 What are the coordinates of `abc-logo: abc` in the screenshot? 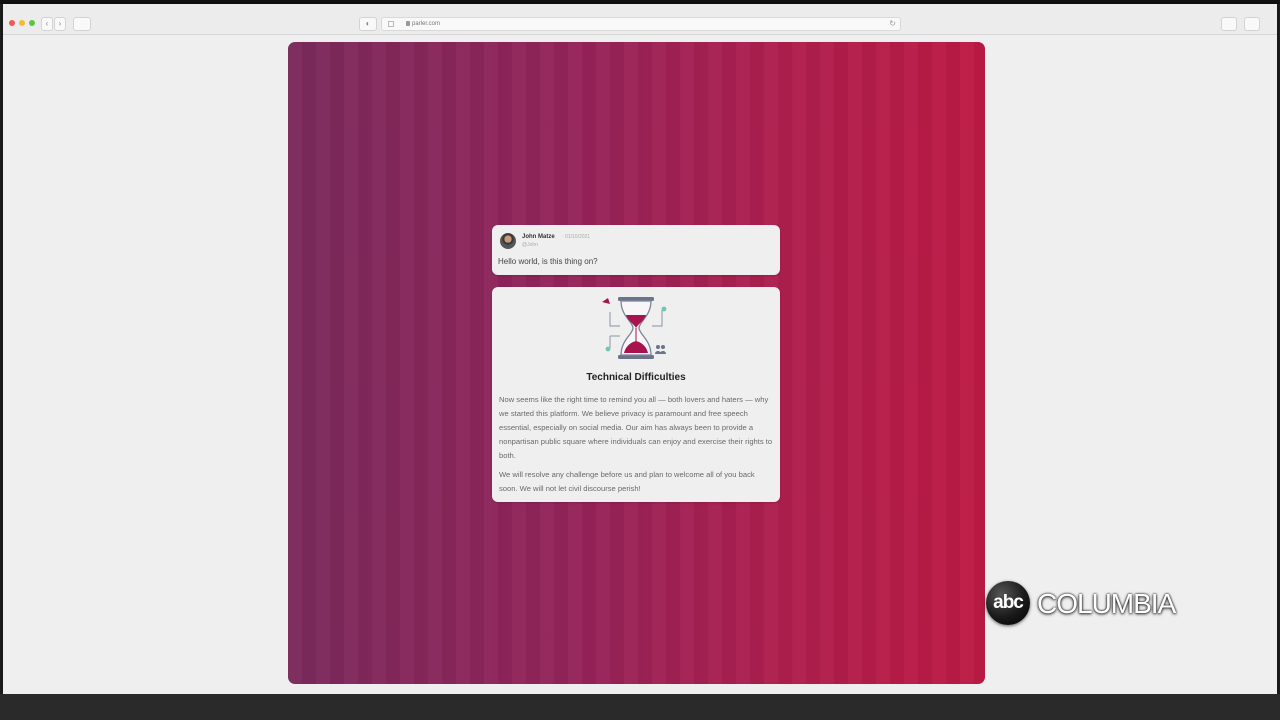 It's located at (1008, 603).